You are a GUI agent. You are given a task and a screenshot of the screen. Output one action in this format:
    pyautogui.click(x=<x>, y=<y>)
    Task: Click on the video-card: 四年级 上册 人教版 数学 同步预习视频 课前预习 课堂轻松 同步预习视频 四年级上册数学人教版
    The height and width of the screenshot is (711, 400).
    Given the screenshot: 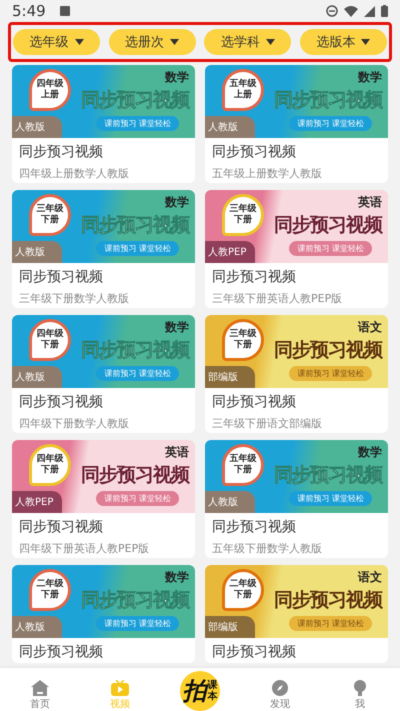 What is the action you would take?
    pyautogui.click(x=103, y=124)
    